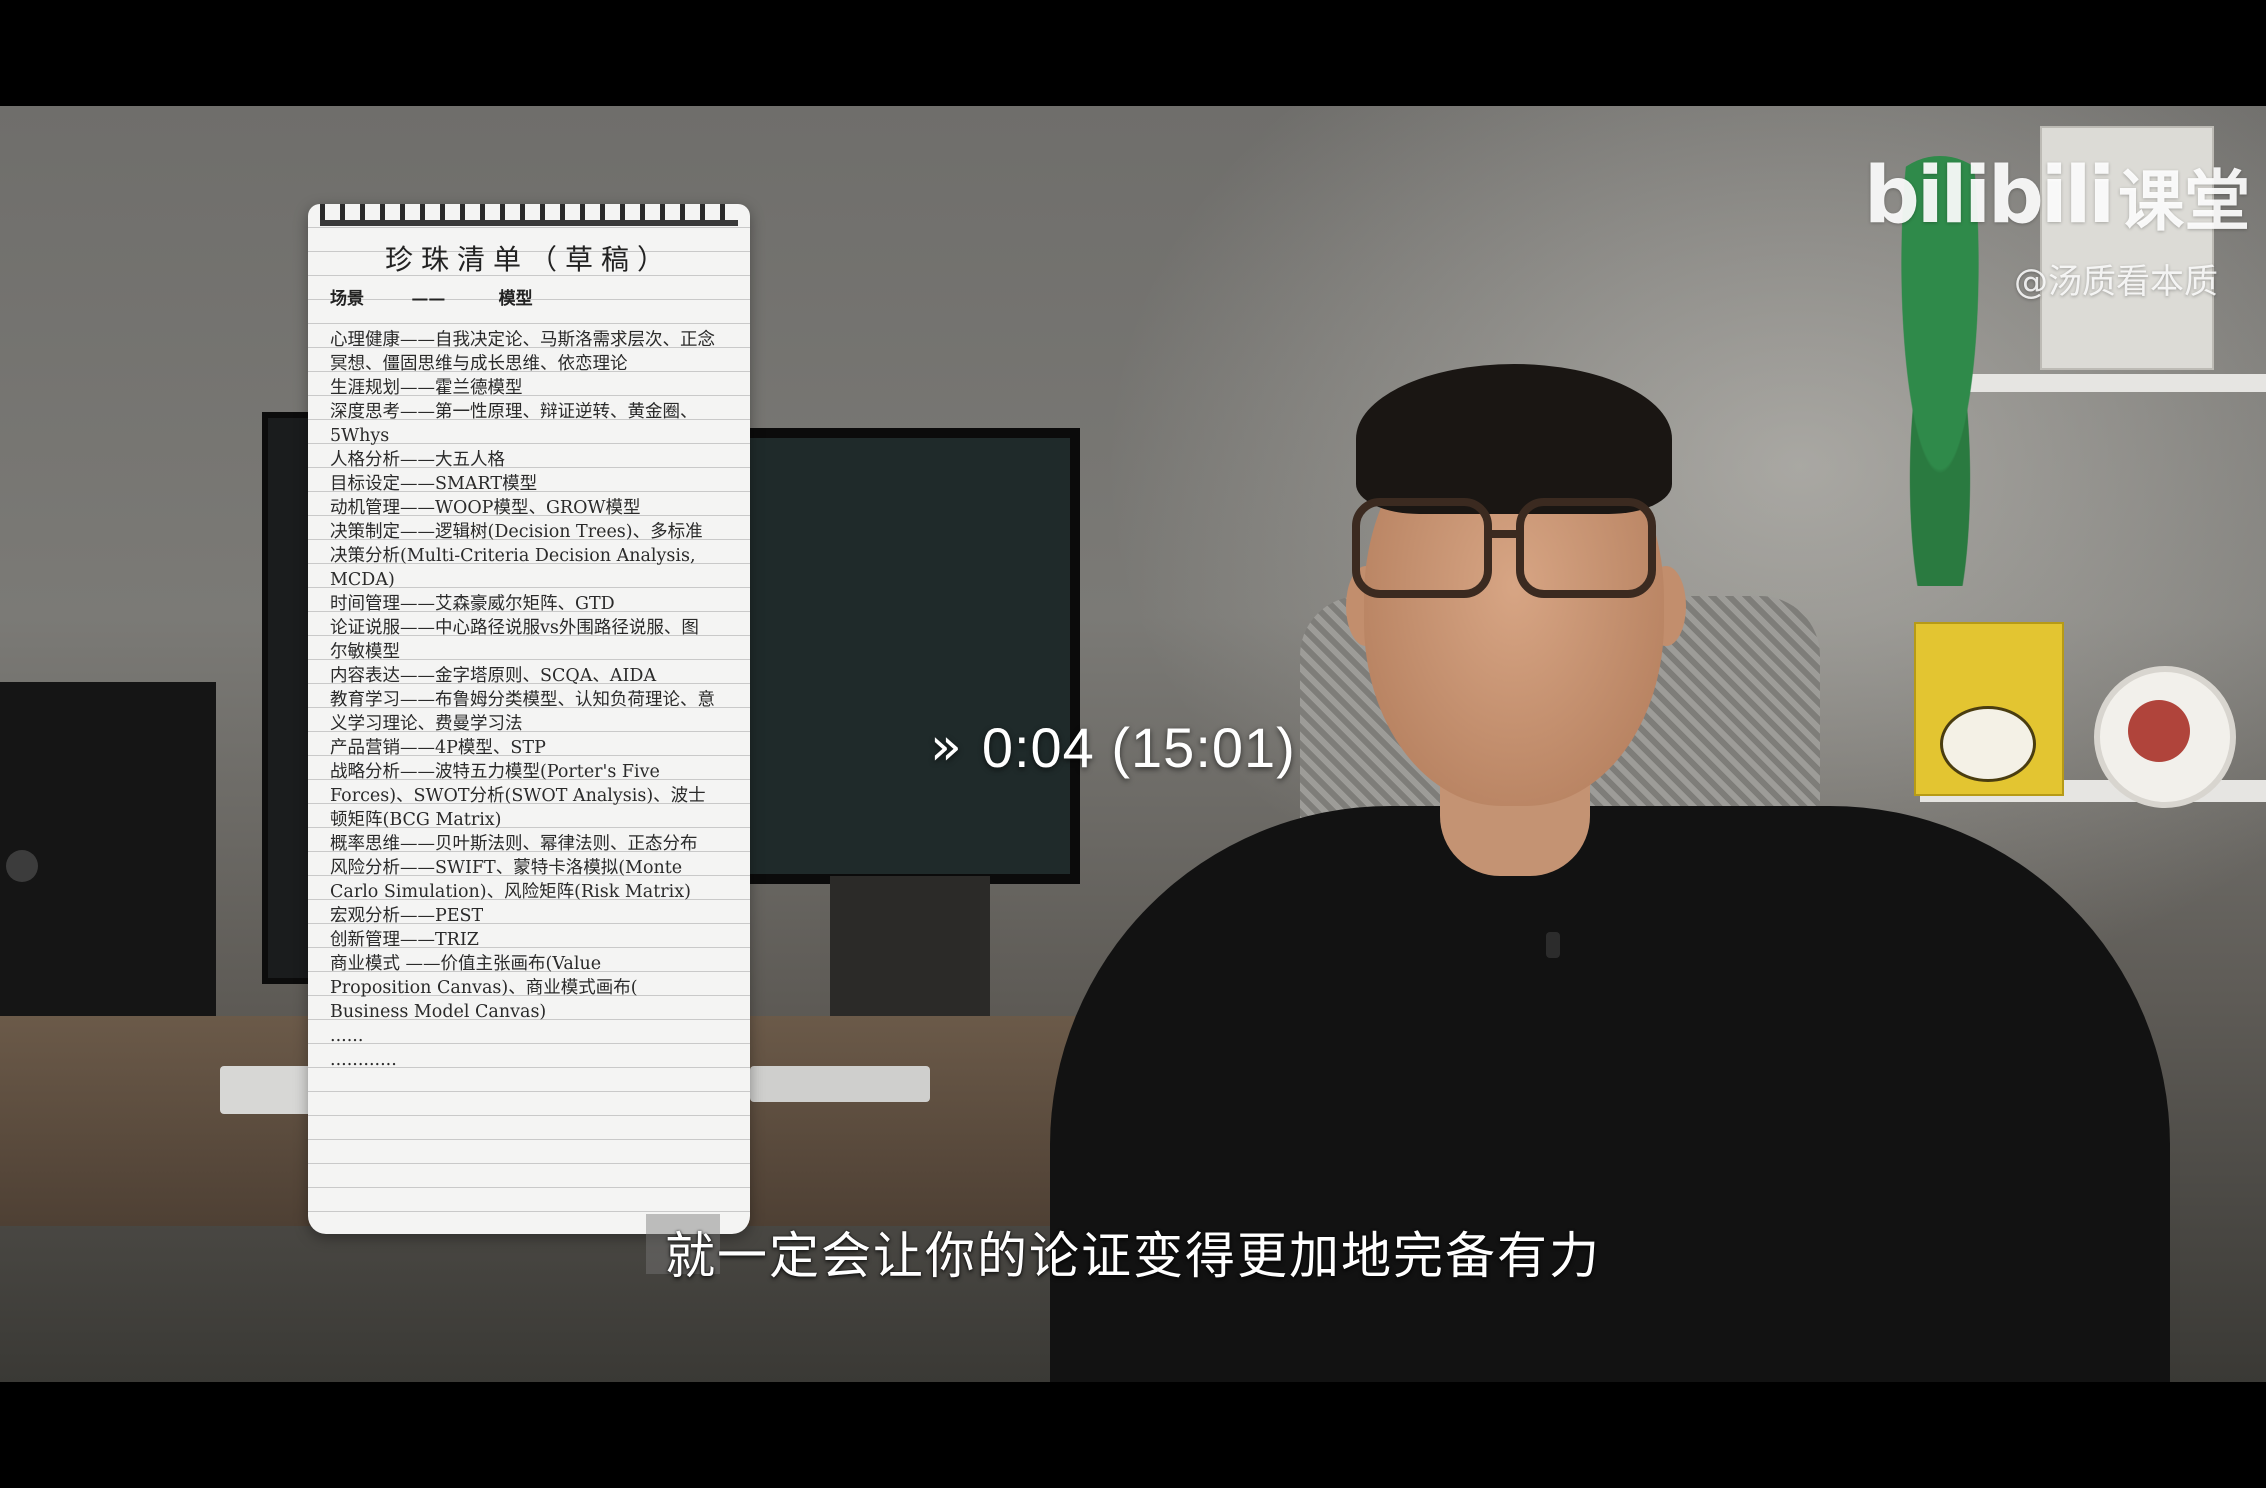 This screenshot has height=1488, width=2266. I want to click on glasses-lens-right, so click(1586, 548).